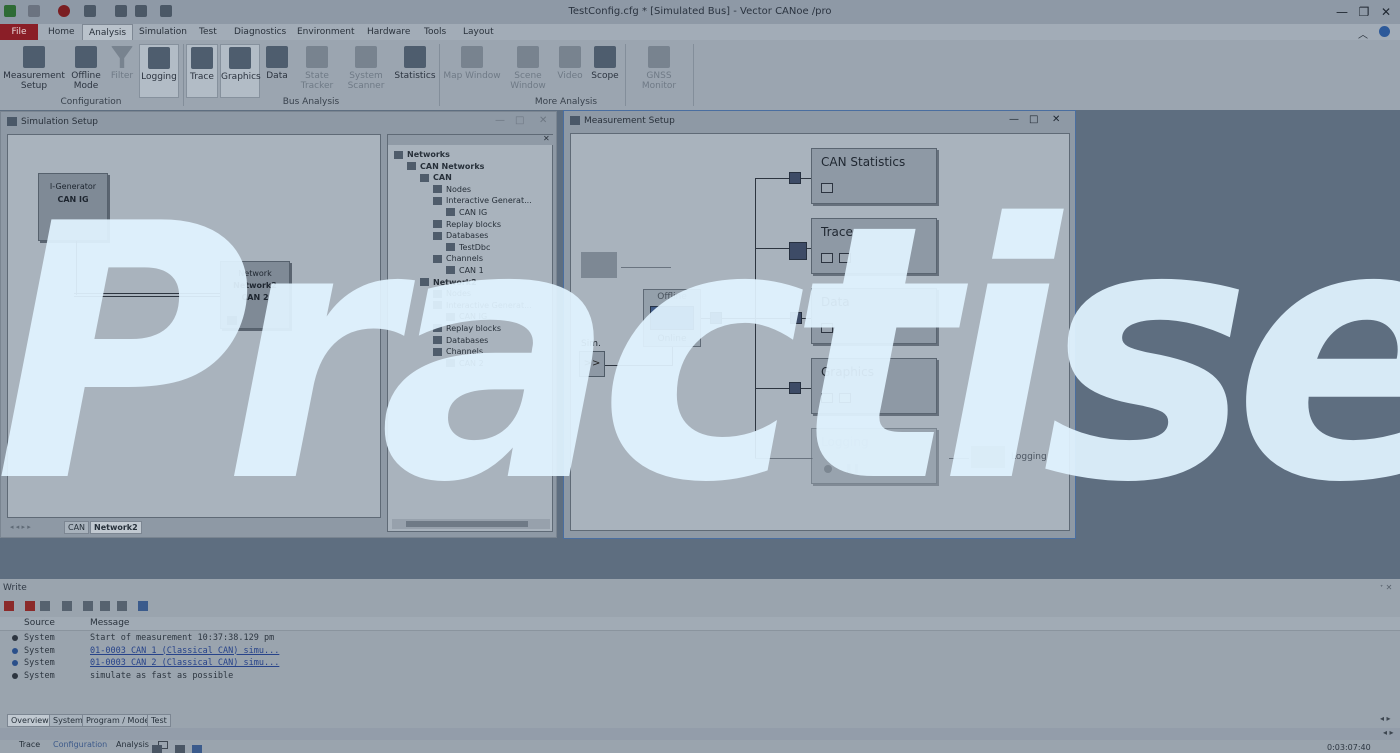  I want to click on tree-item: CAN, so click(473, 178).